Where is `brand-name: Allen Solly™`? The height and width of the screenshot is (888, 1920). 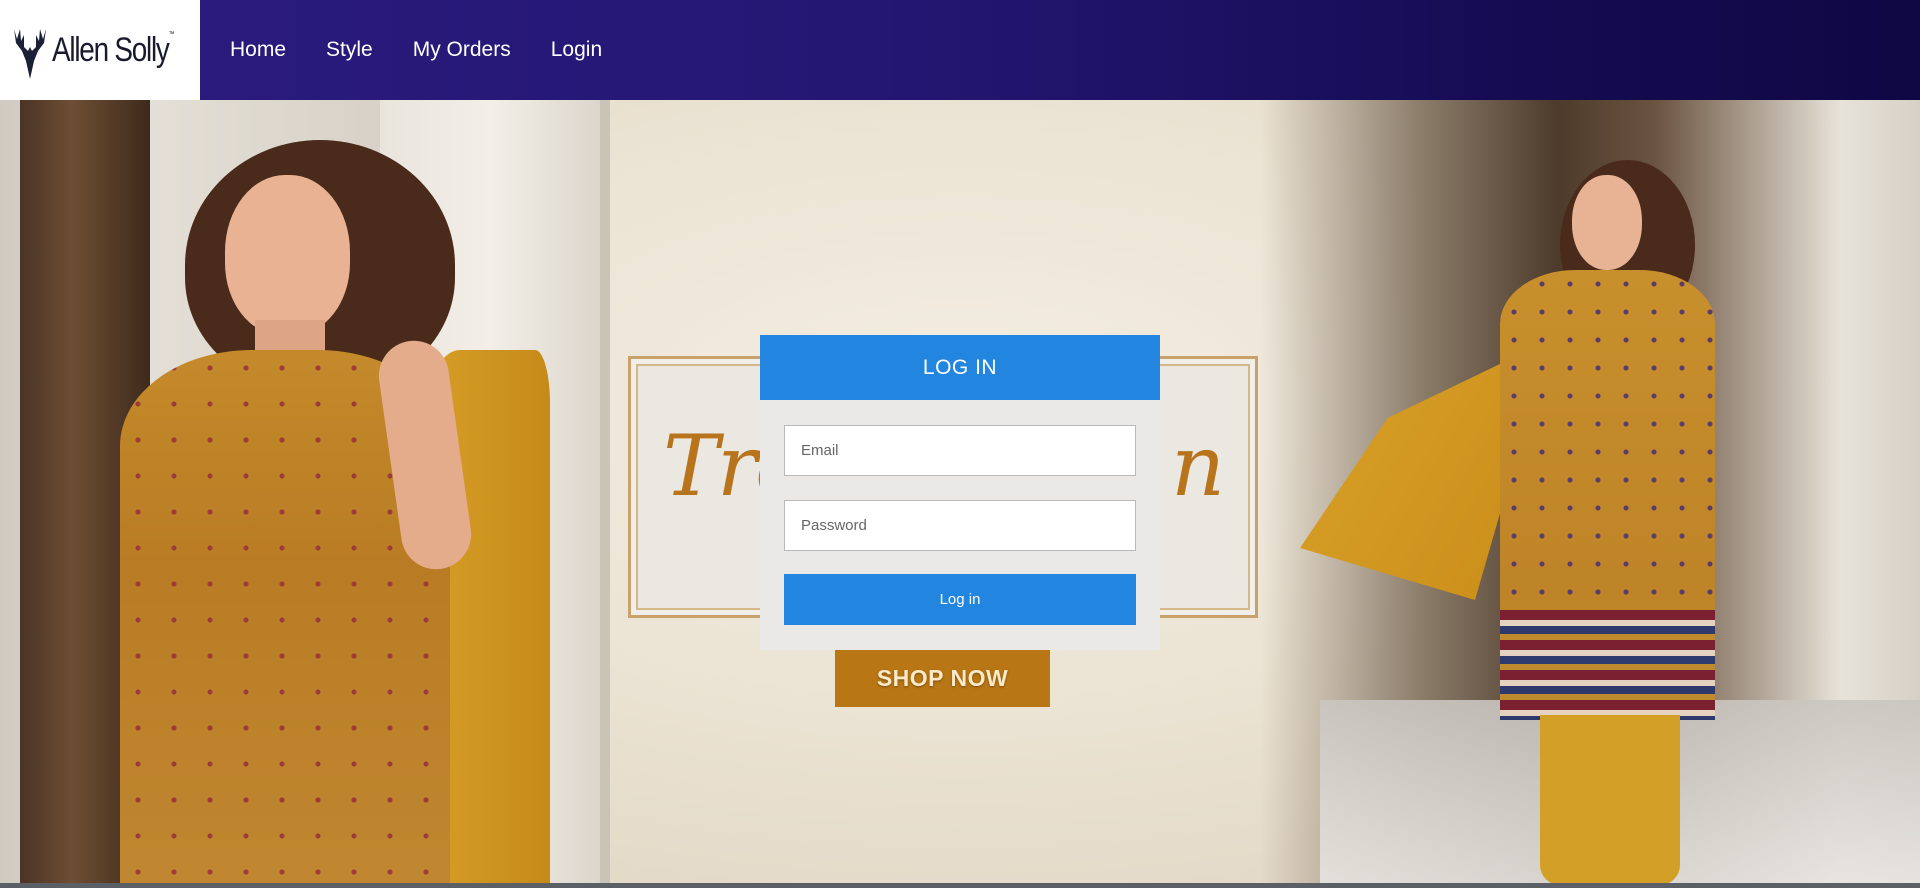
brand-name: Allen Solly™ is located at coordinates (113, 49).